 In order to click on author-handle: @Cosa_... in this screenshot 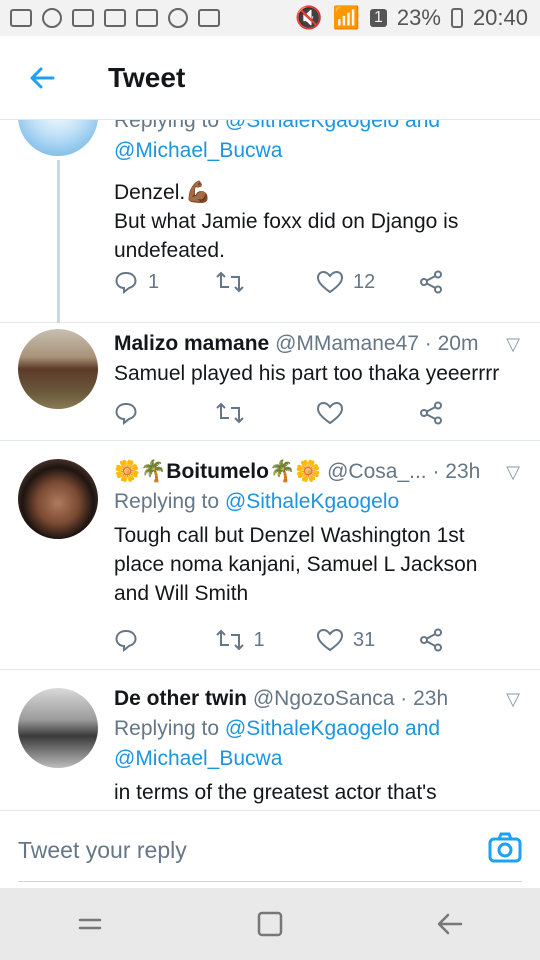, I will do `click(377, 471)`.